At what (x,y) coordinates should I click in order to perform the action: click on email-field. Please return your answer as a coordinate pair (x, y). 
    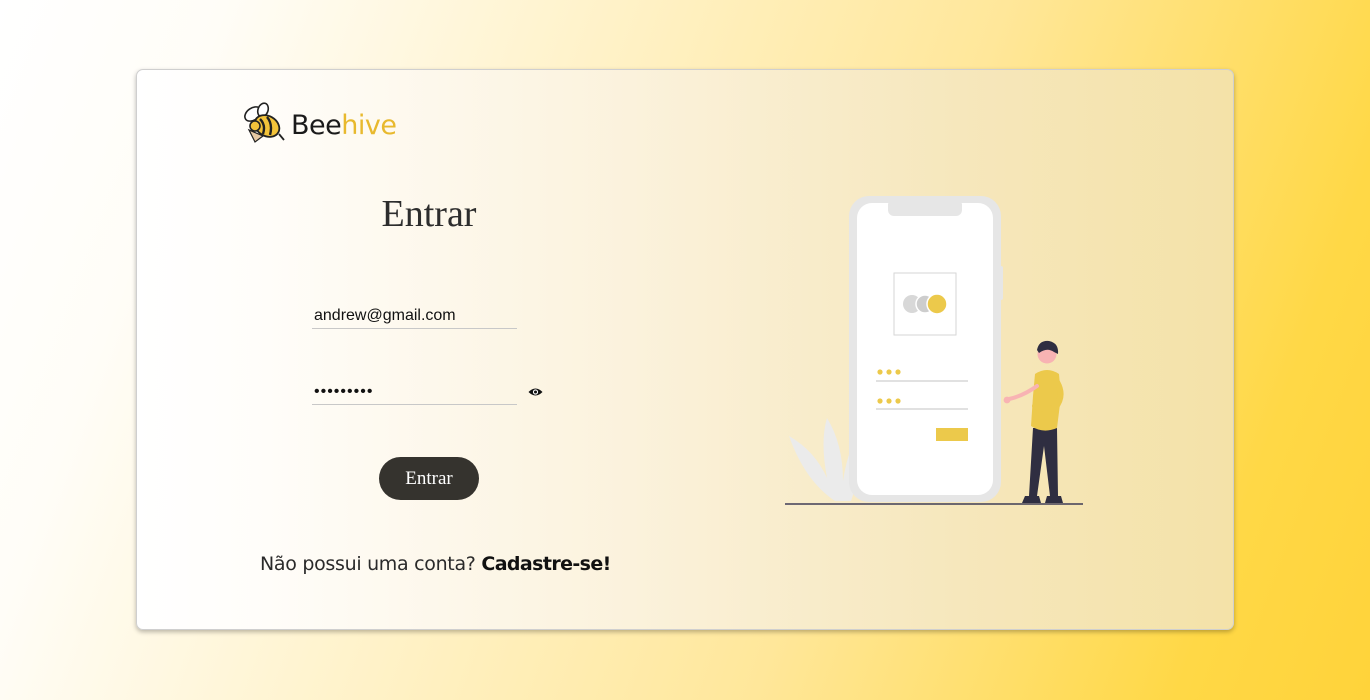
    Looking at the image, I should click on (414, 317).